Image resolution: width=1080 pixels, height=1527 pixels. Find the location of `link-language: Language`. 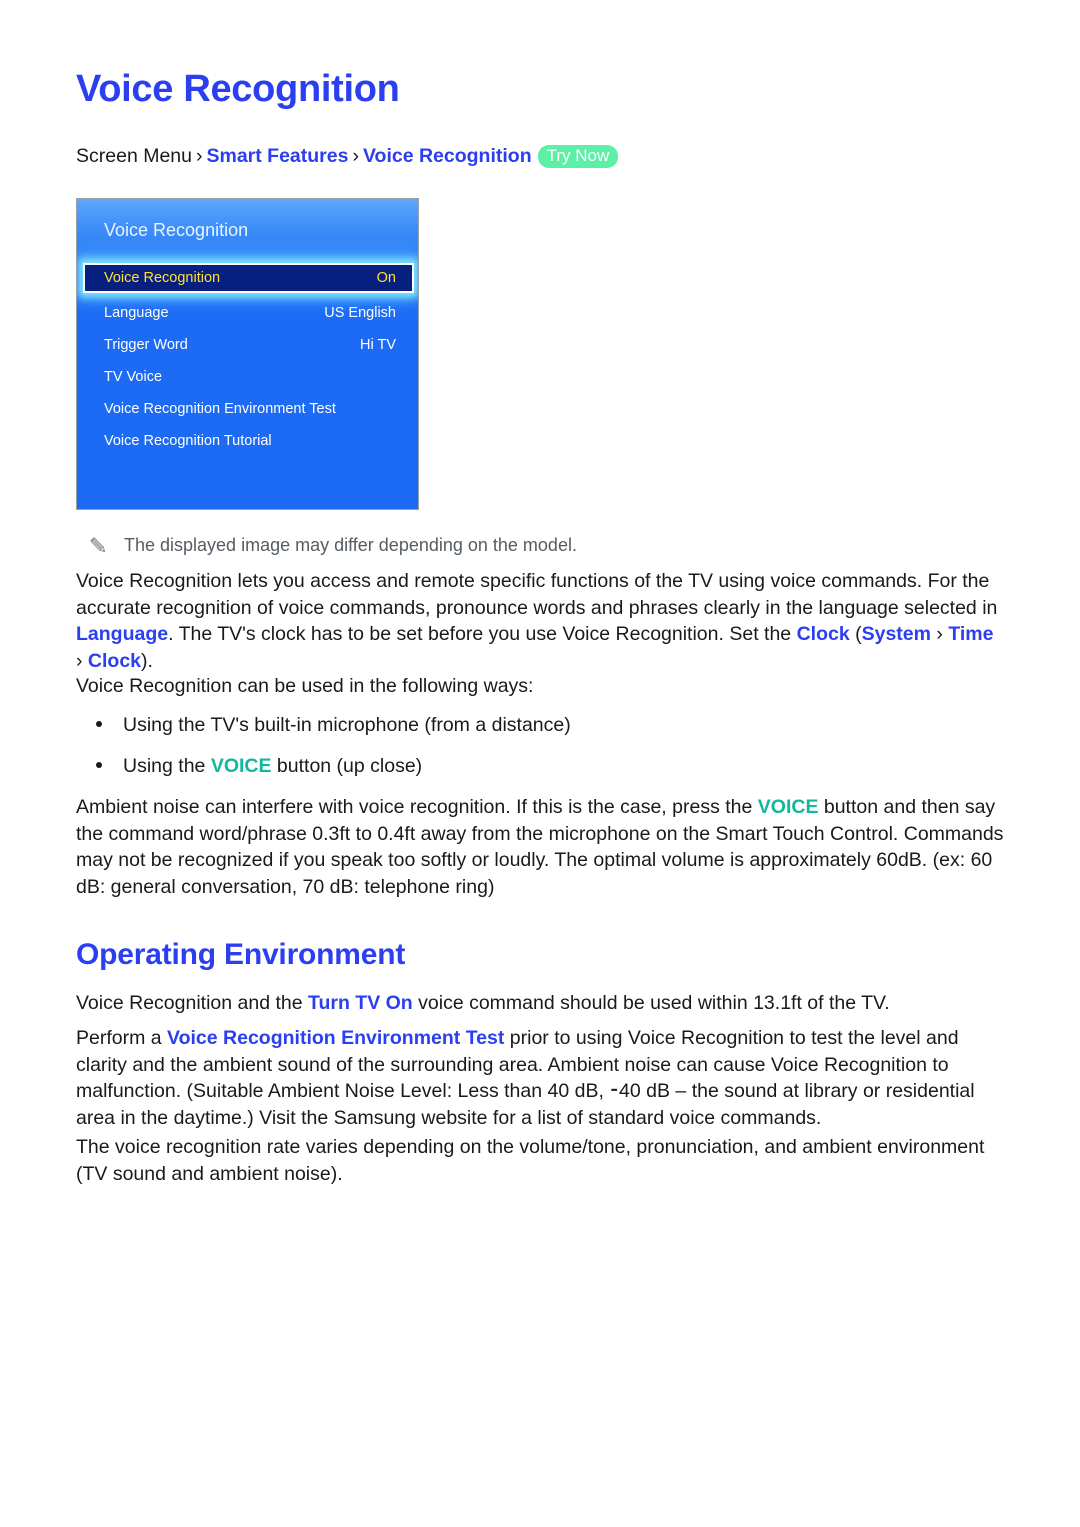

link-language: Language is located at coordinates (122, 634).